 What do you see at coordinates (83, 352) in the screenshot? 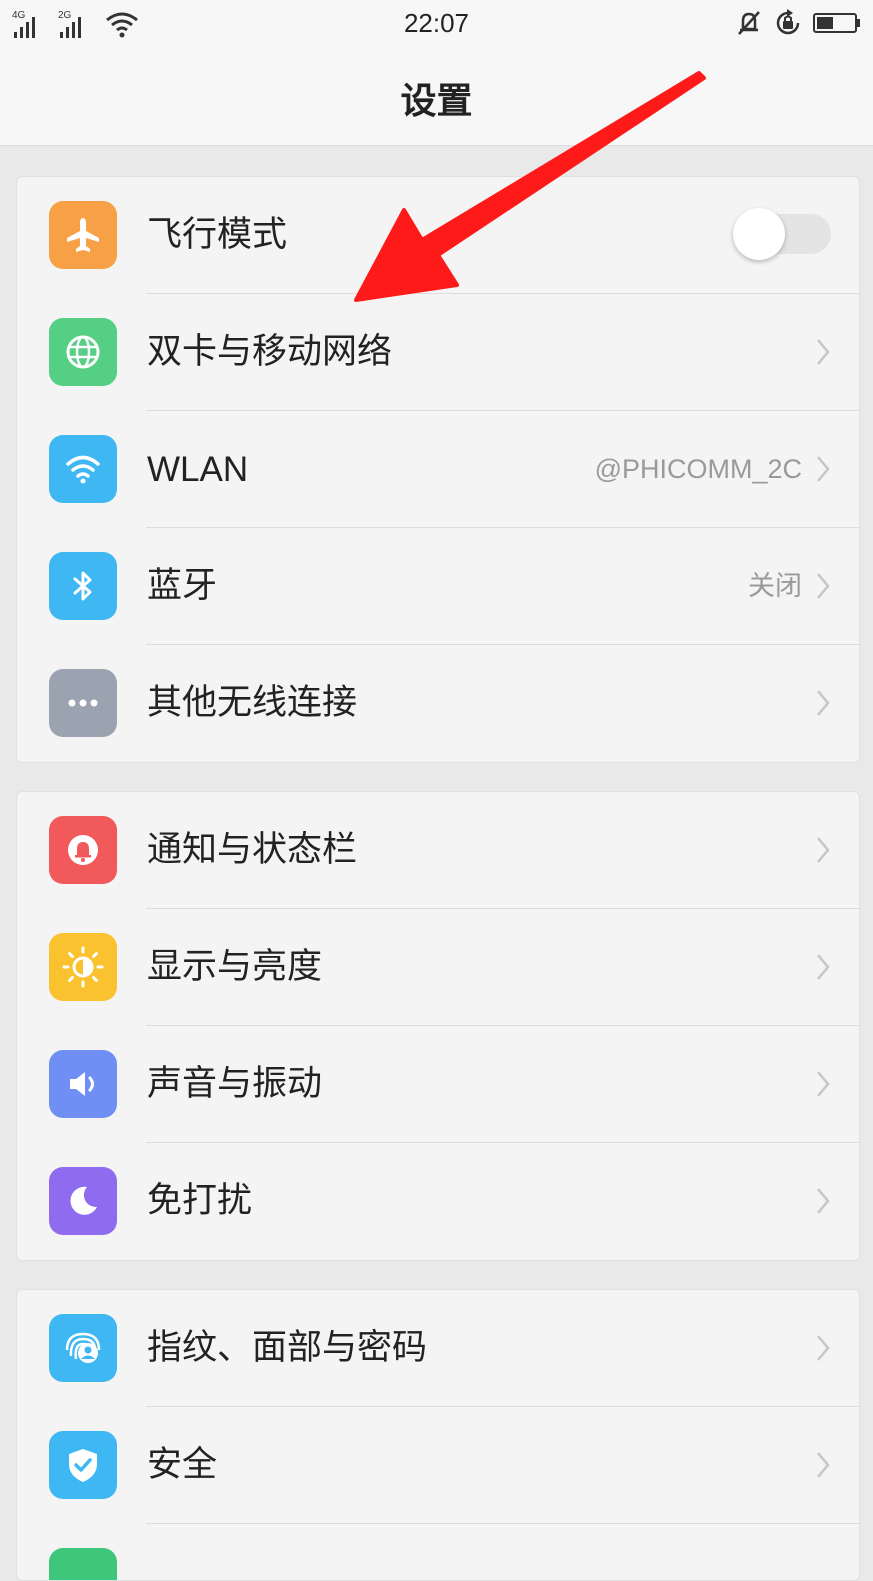
I see `globe-icon` at bounding box center [83, 352].